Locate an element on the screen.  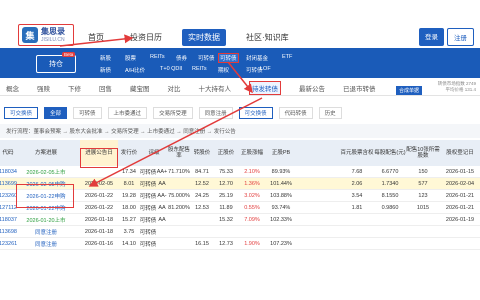
col-conv-price: 转股价 is located at coordinates (202, 153).